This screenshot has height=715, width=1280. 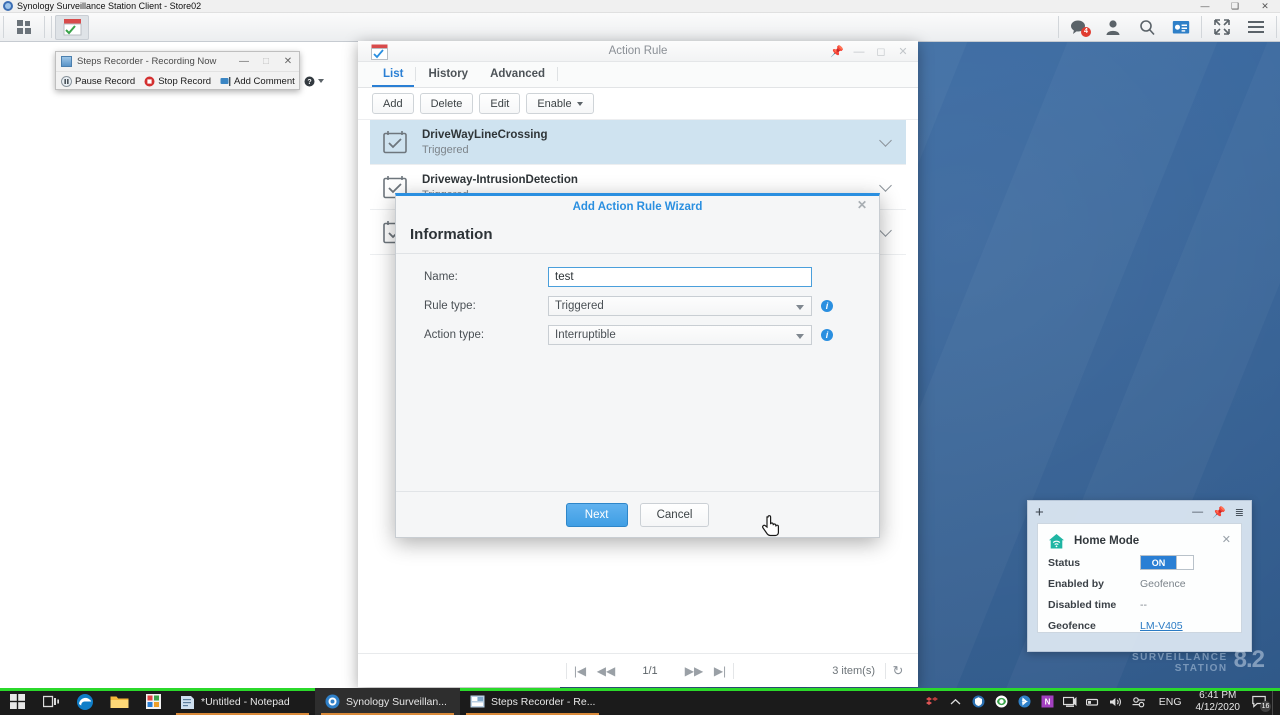 What do you see at coordinates (24, 27) in the screenshot?
I see `apps-grid-icon` at bounding box center [24, 27].